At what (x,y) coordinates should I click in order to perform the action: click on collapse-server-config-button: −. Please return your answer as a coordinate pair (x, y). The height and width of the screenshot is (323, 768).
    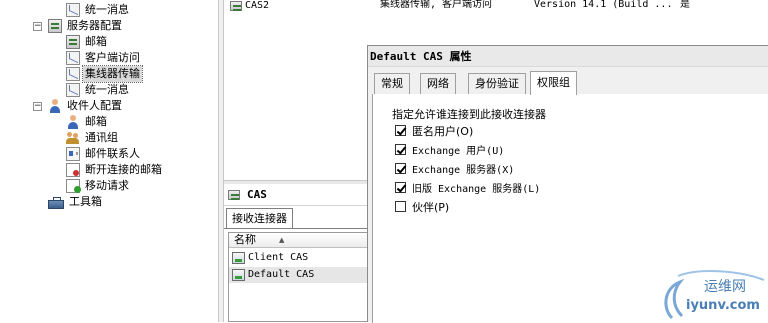
    Looking at the image, I should click on (37, 26).